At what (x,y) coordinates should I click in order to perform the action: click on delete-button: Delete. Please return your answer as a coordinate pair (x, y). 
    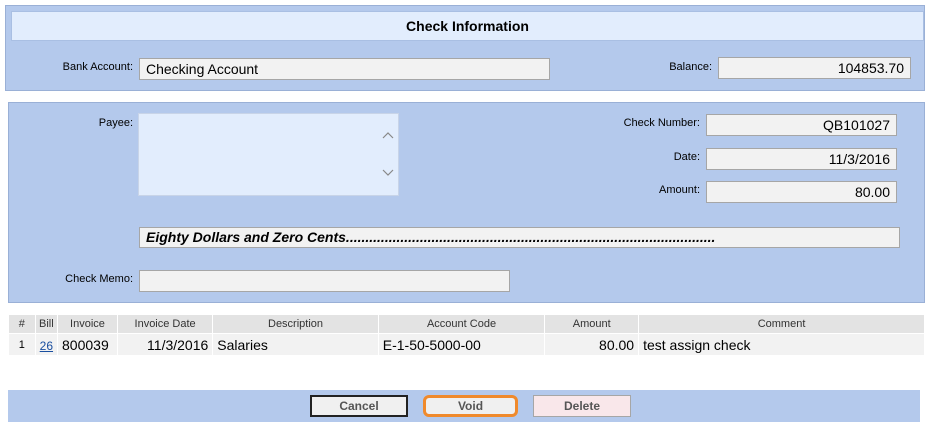
    Looking at the image, I should click on (582, 406).